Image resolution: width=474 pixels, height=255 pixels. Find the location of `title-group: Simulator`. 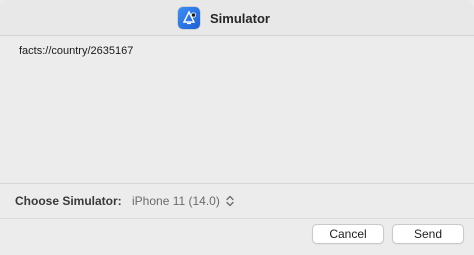

title-group: Simulator is located at coordinates (224, 18).